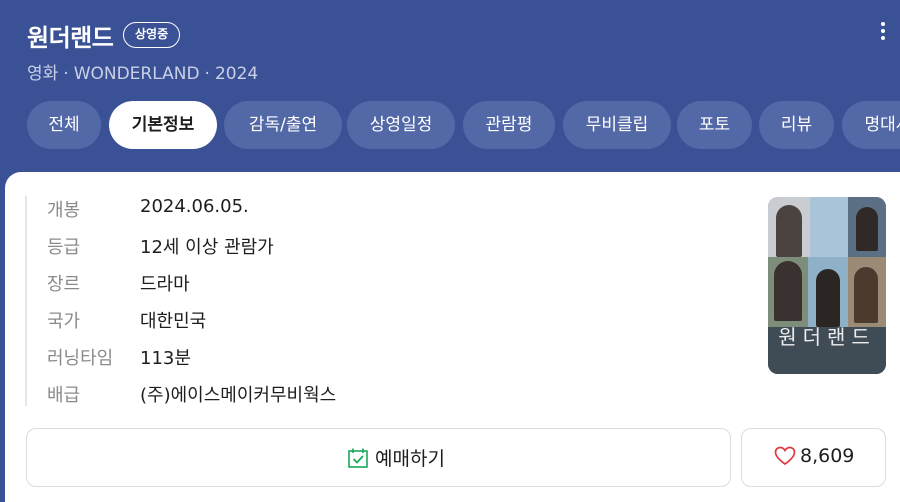 This screenshot has height=502, width=900. What do you see at coordinates (827, 337) in the screenshot?
I see `poster-title: 원더랜드` at bounding box center [827, 337].